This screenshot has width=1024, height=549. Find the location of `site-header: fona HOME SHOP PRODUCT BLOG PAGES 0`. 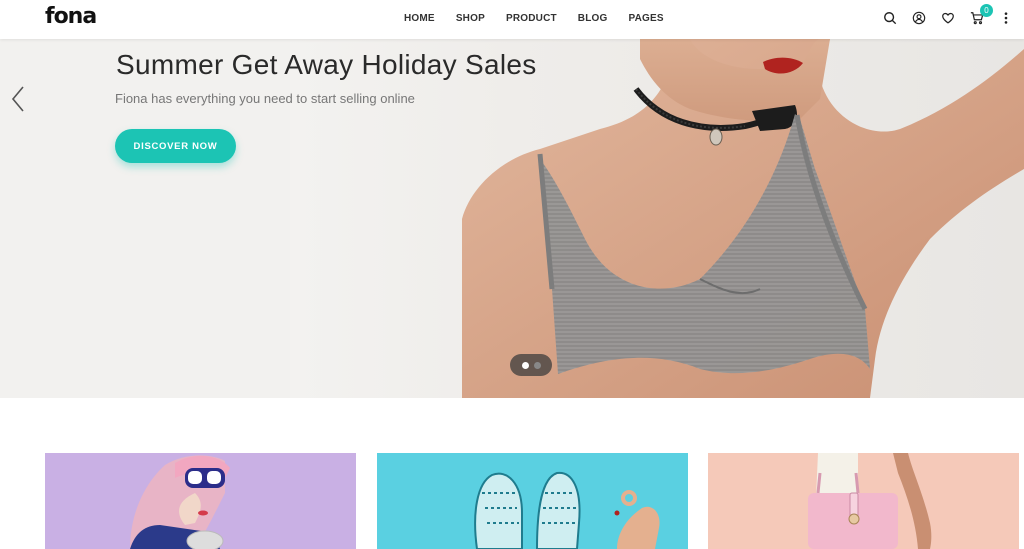

site-header: fona HOME SHOP PRODUCT BLOG PAGES 0 is located at coordinates (512, 19).